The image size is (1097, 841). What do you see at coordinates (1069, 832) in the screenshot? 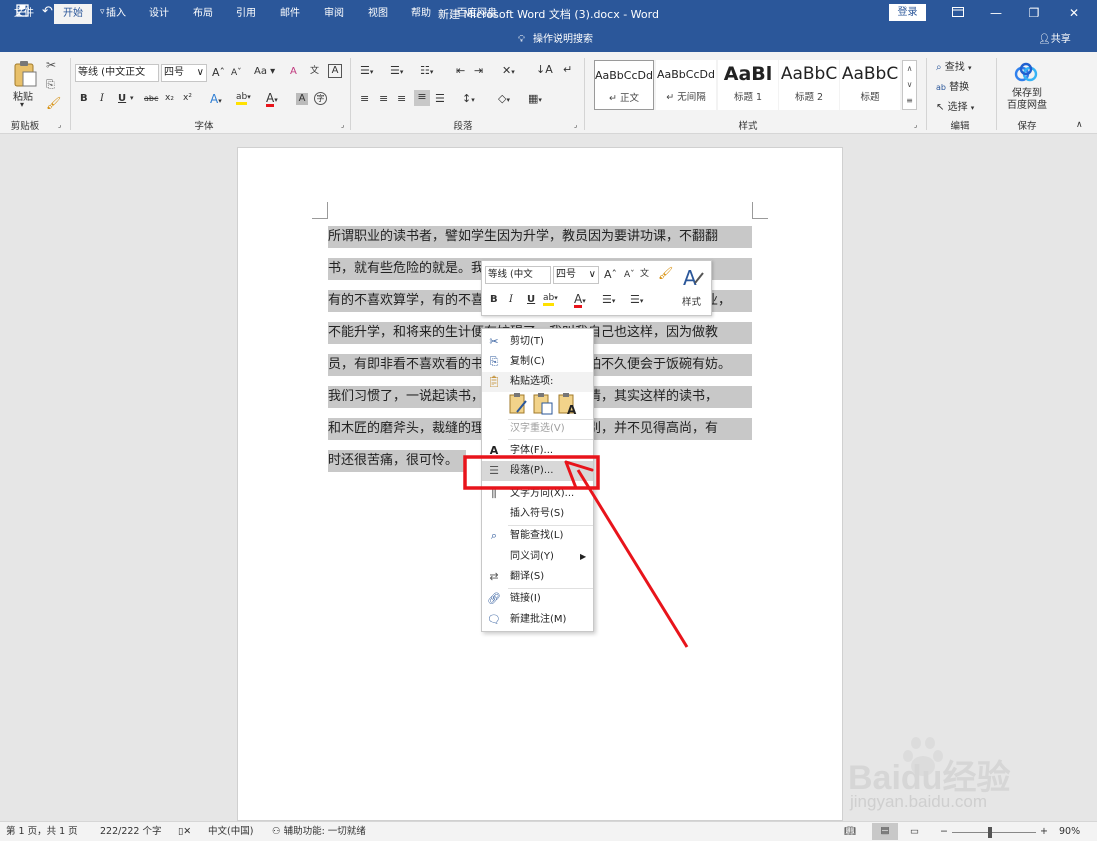
I see `zoom-level: 90%` at bounding box center [1069, 832].